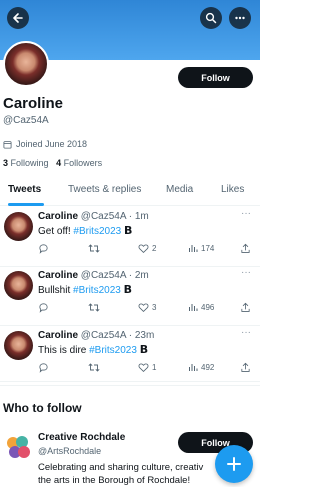  What do you see at coordinates (45, 144) in the screenshot?
I see `joined-date: Joined June 2018` at bounding box center [45, 144].